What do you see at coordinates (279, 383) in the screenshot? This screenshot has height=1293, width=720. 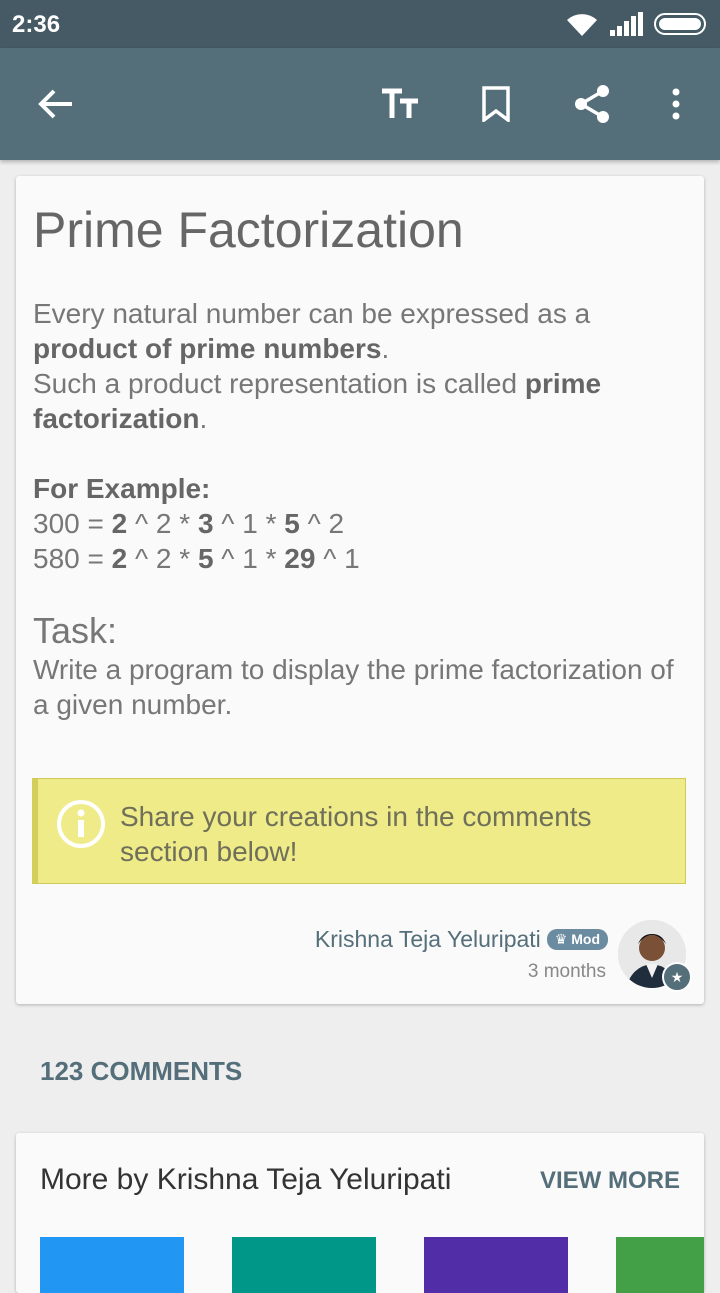 I see `line2-text: Such a product representation is called` at bounding box center [279, 383].